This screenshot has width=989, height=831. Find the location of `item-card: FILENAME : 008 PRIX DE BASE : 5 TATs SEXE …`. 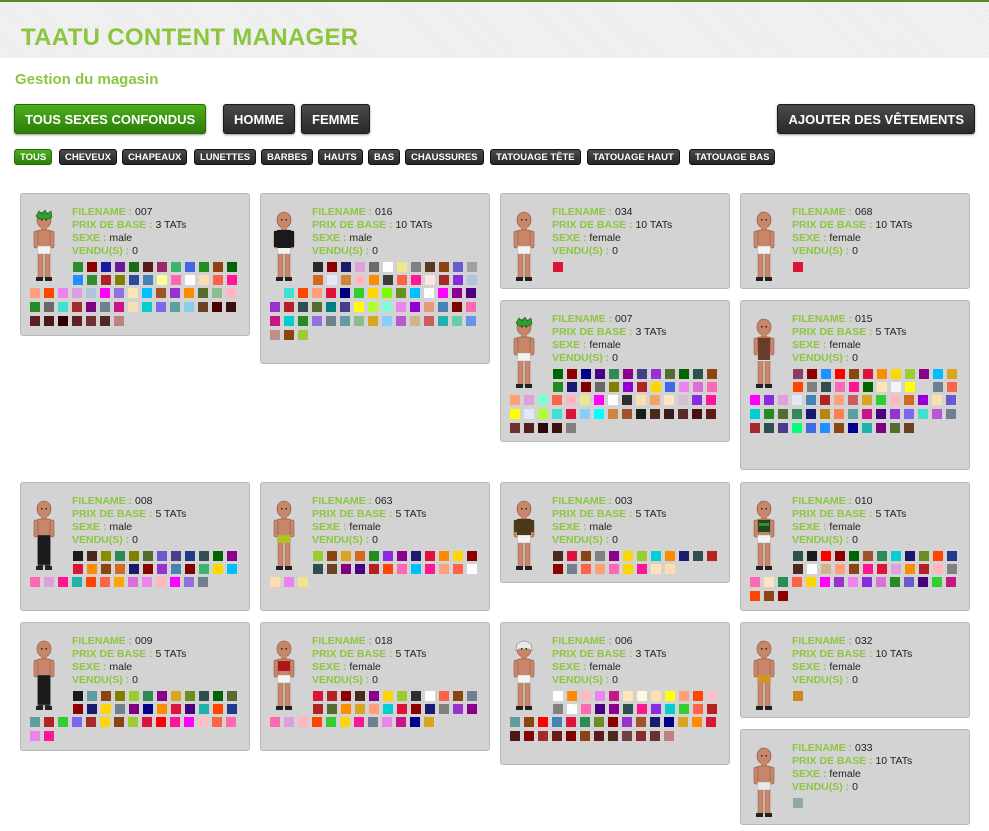

item-card: FILENAME : 008 PRIX DE BASE : 5 TATs SEXE … is located at coordinates (135, 546).